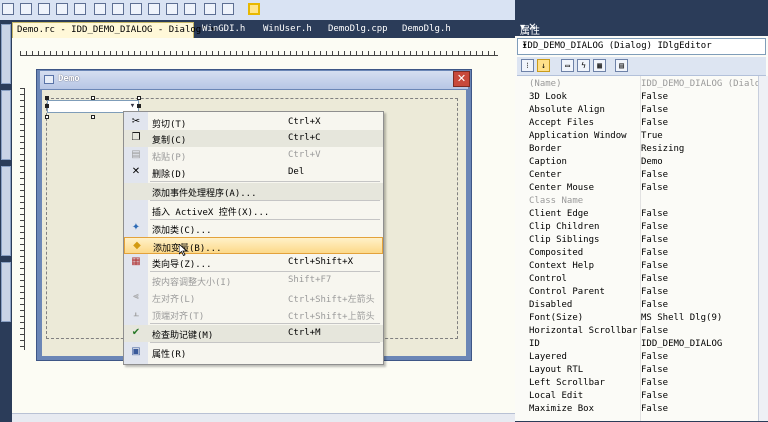 This screenshot has height=422, width=768. Describe the element at coordinates (359, 30) in the screenshot. I see `tab-demodlg-cpp: DemoDlg.cpp` at that location.